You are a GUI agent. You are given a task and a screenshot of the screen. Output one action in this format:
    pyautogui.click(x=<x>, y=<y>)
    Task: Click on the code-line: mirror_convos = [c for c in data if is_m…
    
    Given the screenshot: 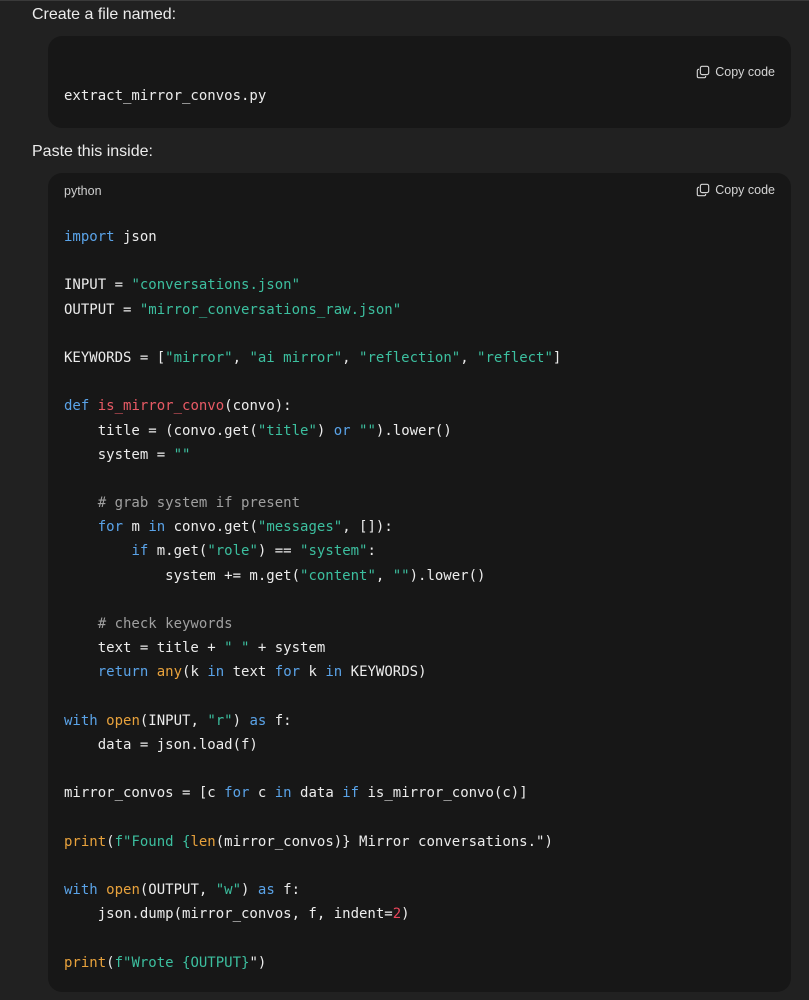 What is the action you would take?
    pyautogui.click(x=312, y=793)
    